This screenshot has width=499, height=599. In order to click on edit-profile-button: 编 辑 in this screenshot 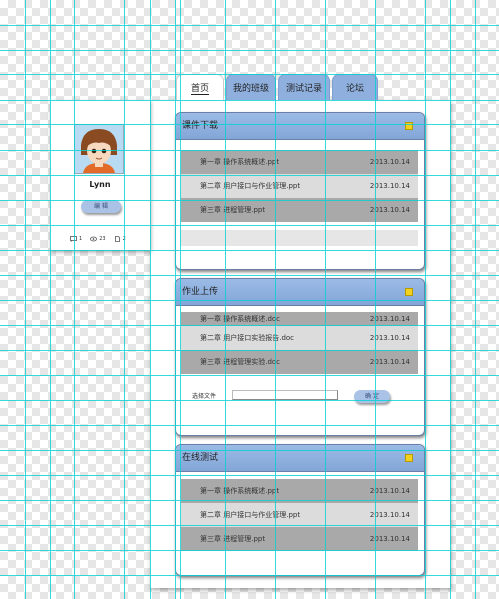, I will do `click(101, 206)`.